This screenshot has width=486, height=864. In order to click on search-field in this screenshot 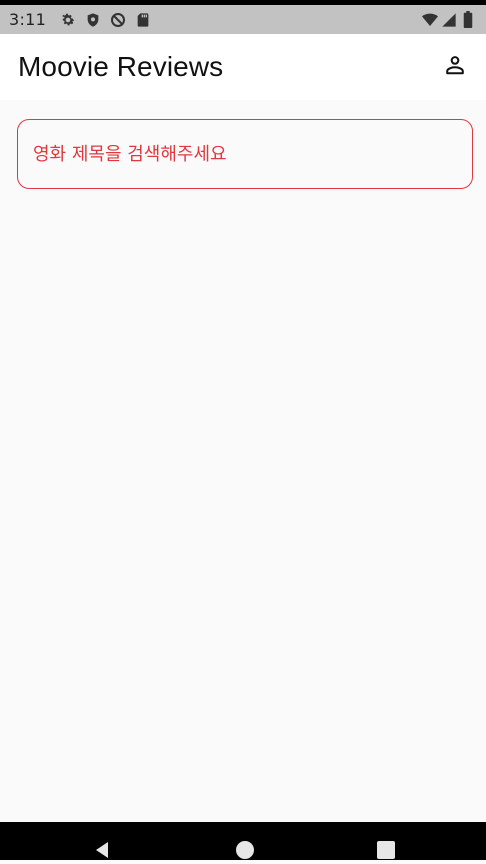, I will do `click(245, 154)`.